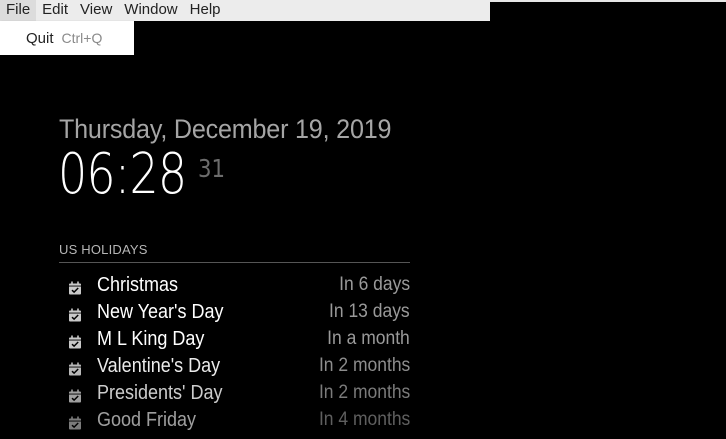  I want to click on list-item: Presidents' Day In 2 months, so click(234, 394).